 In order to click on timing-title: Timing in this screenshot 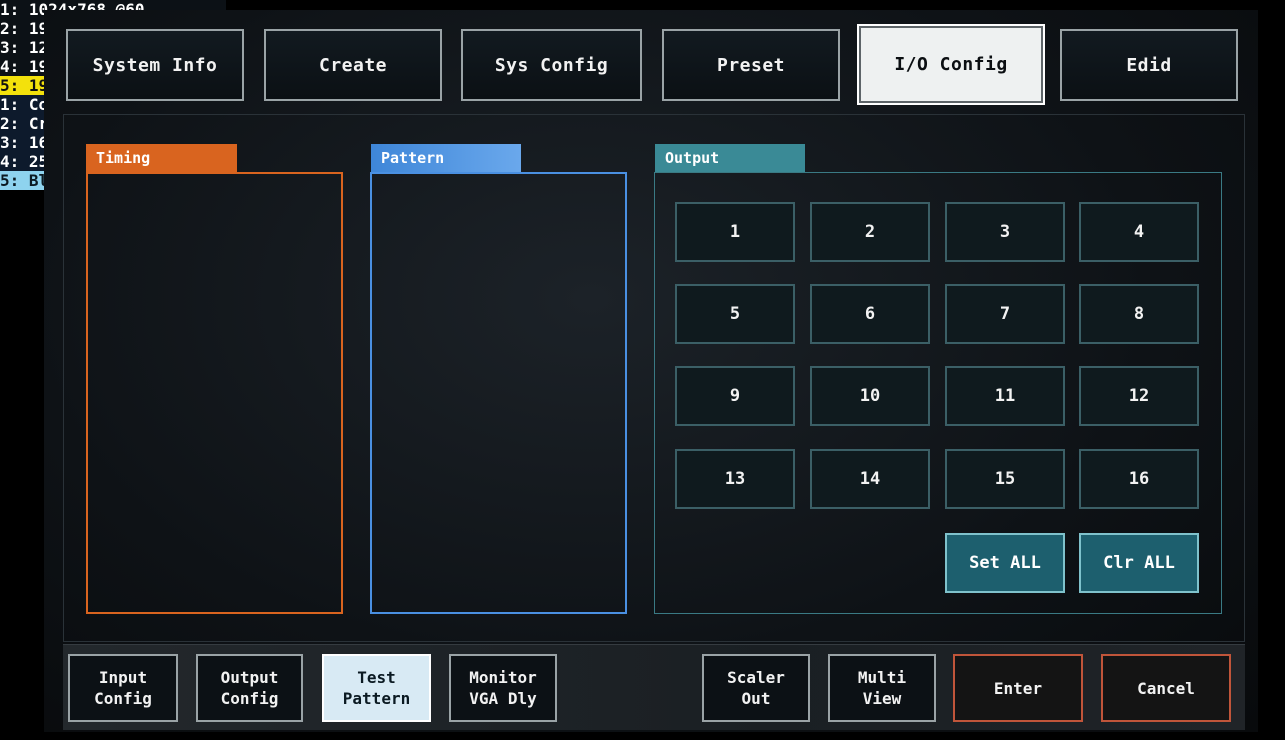, I will do `click(161, 158)`.